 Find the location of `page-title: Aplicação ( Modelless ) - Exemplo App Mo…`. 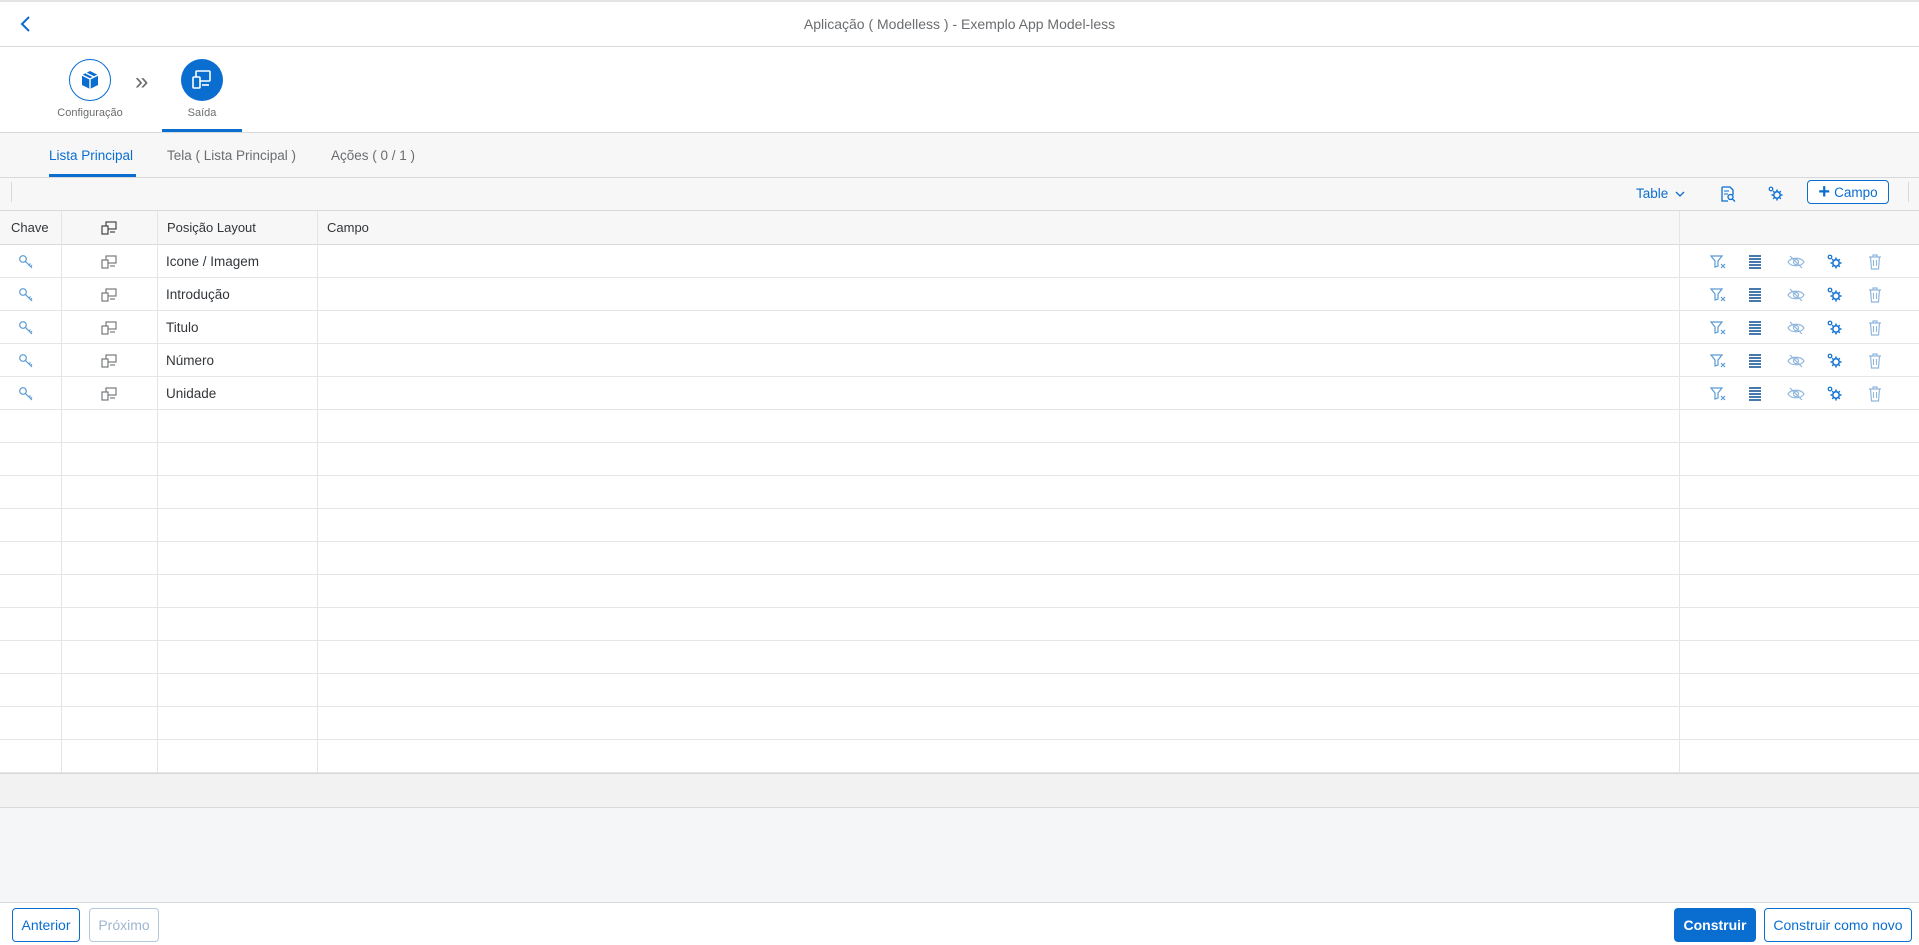

page-title: Aplicação ( Modelless ) - Exemplo App Mo… is located at coordinates (959, 24).